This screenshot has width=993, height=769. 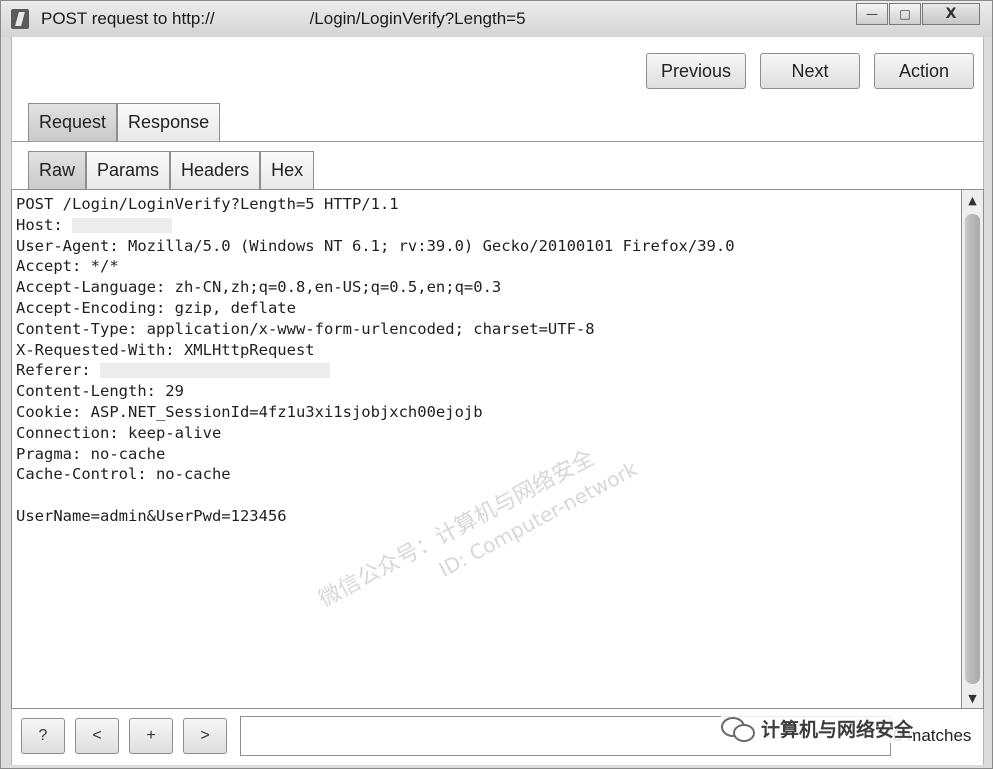 I want to click on header-cache-control: Cache-Control: no-cache, so click(x=123, y=474).